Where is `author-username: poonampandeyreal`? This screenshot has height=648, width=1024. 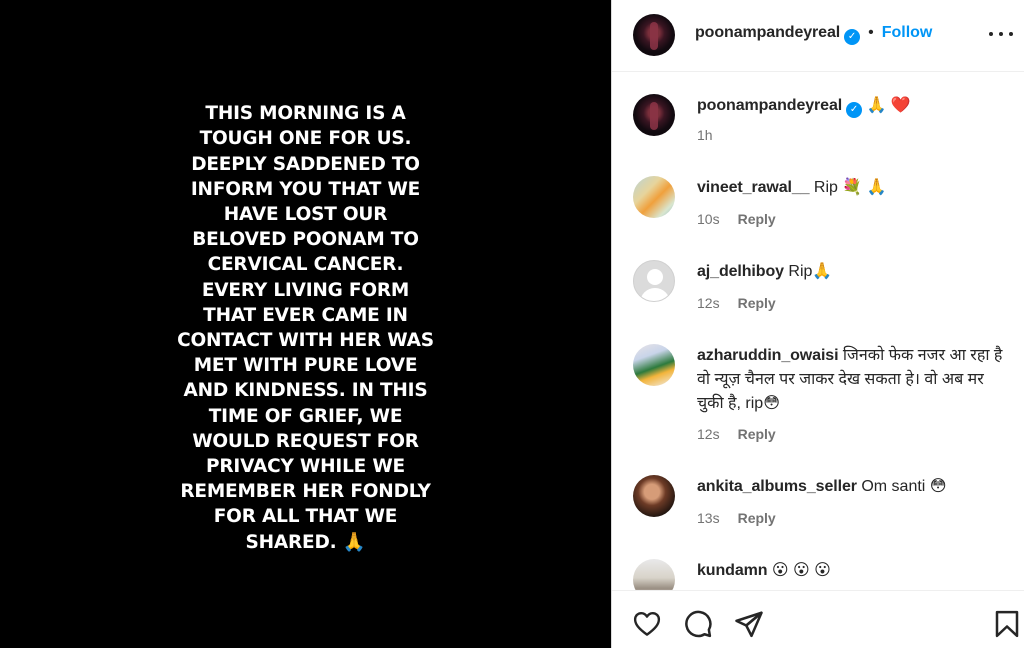
author-username: poonampandeyreal is located at coordinates (767, 32).